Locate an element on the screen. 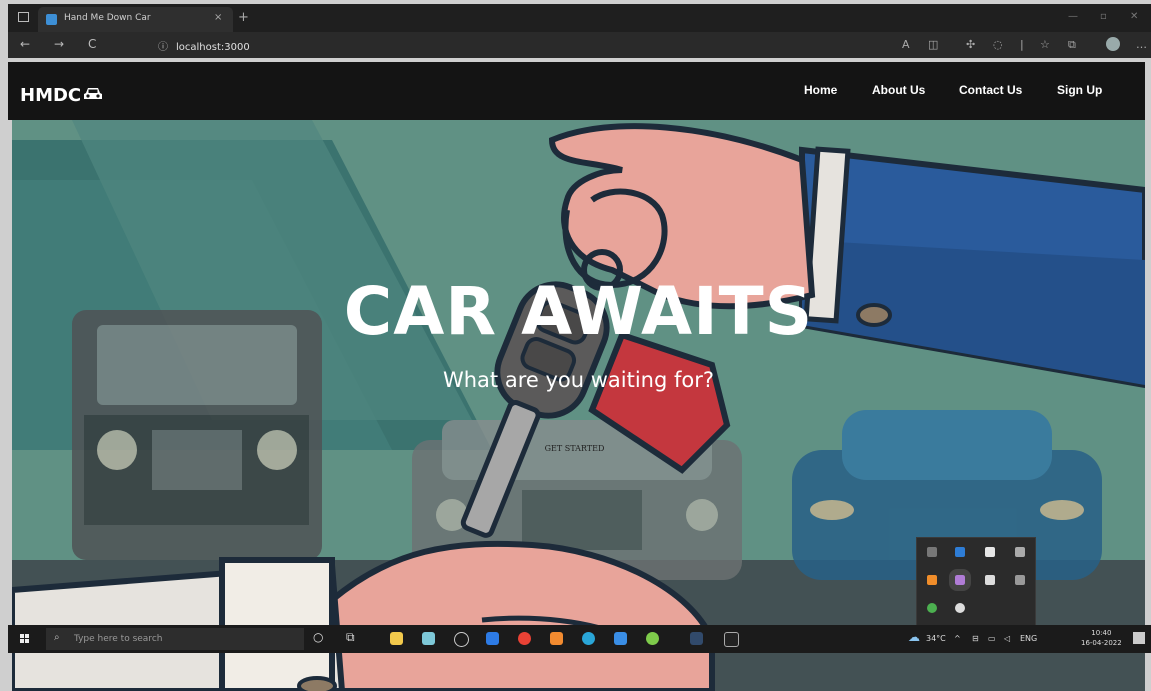  browser-titlebar: Hand Me Down Car × + — ▫ ✕ is located at coordinates (579, 18).